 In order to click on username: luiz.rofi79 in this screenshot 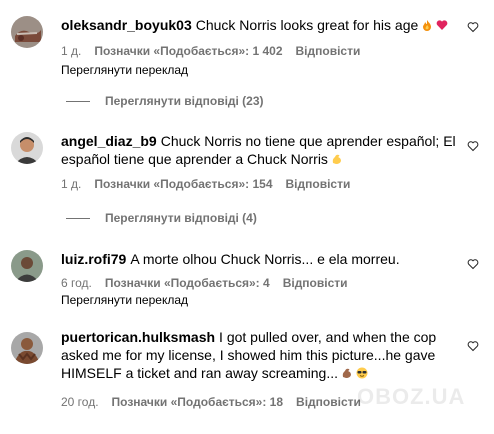, I will do `click(93, 259)`.